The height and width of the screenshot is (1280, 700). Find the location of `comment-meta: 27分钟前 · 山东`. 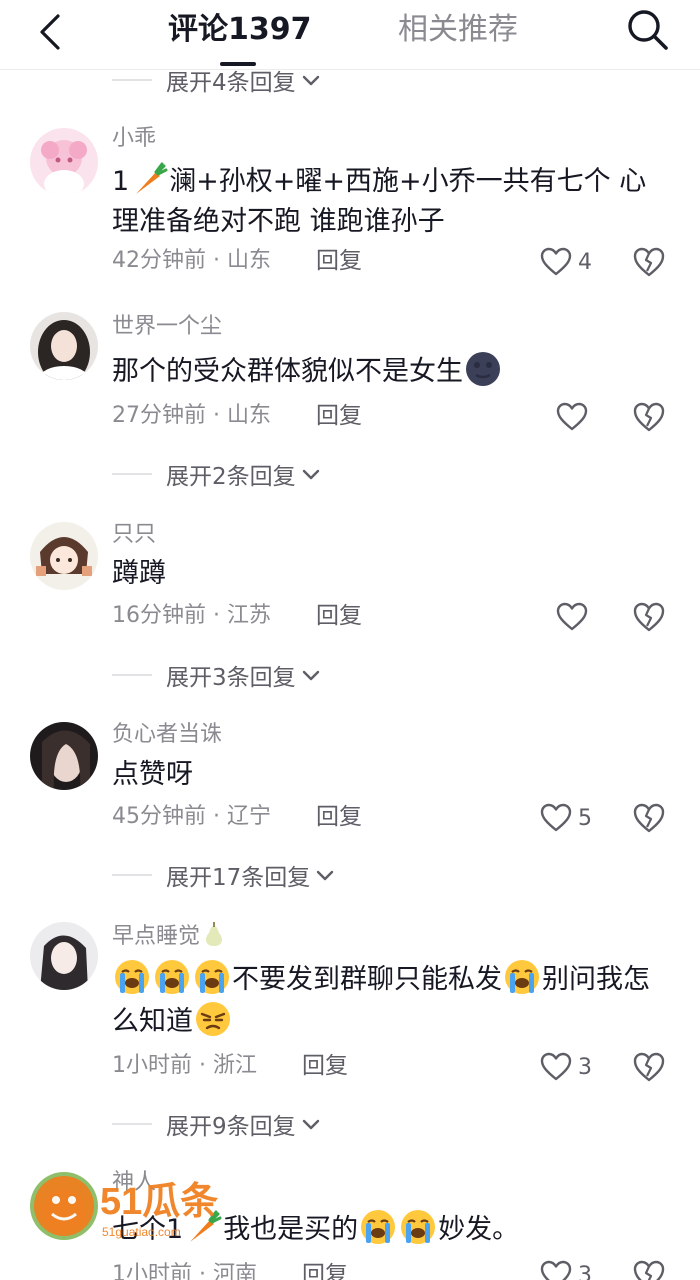

comment-meta: 27分钟前 · 山东 is located at coordinates (191, 416).